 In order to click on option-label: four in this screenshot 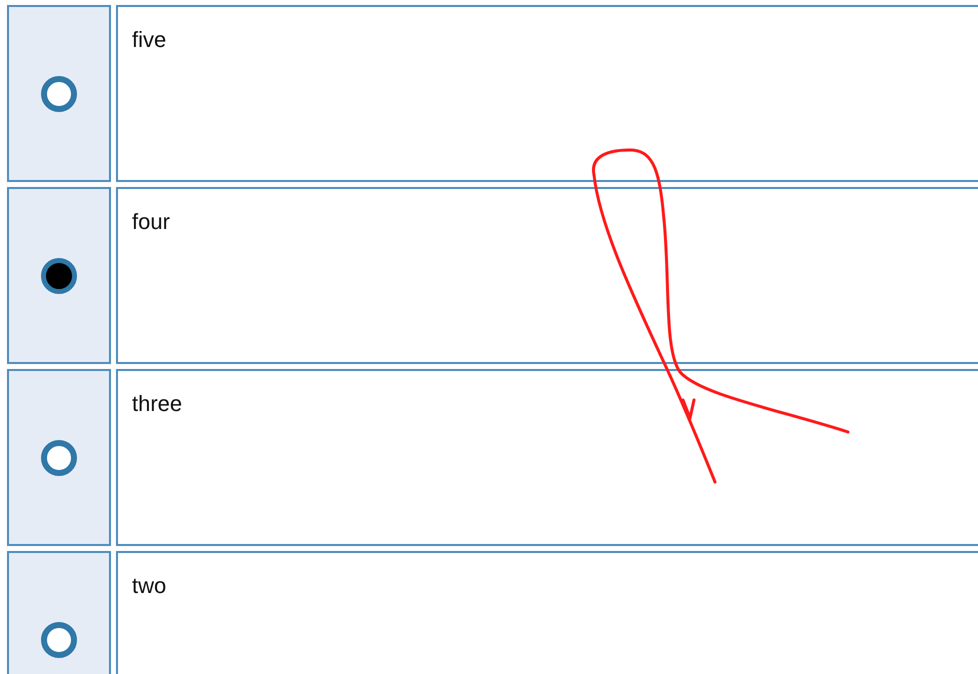, I will do `click(151, 222)`.